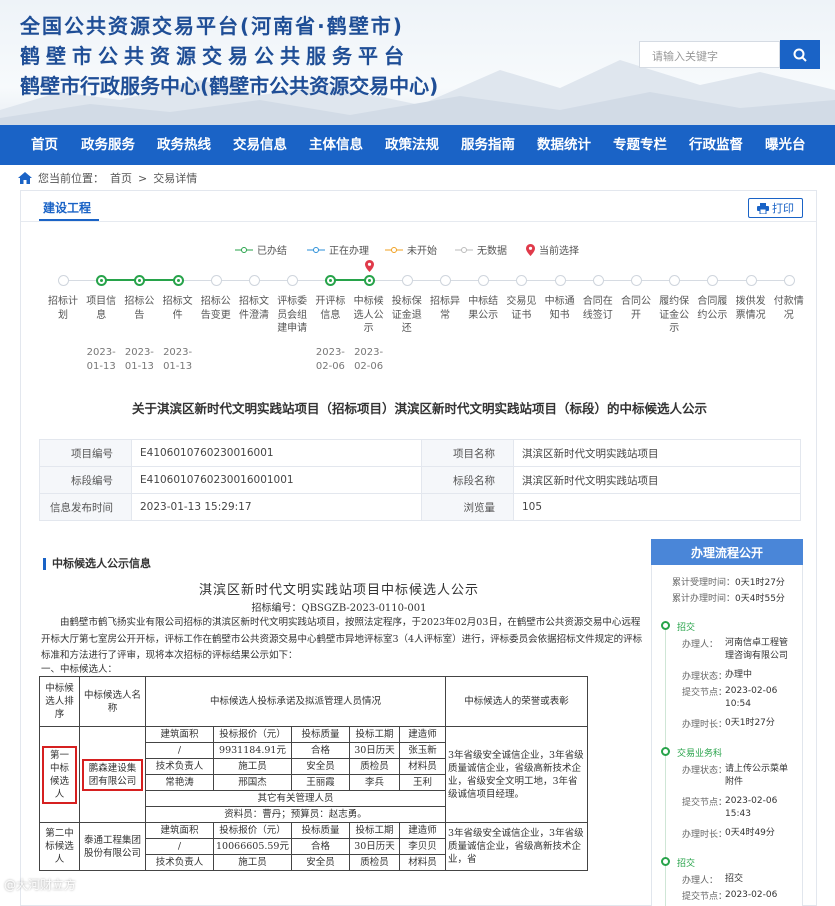 The height and width of the screenshot is (906, 835). What do you see at coordinates (564, 145) in the screenshot?
I see `nav-item-statistics: 数据统计` at bounding box center [564, 145].